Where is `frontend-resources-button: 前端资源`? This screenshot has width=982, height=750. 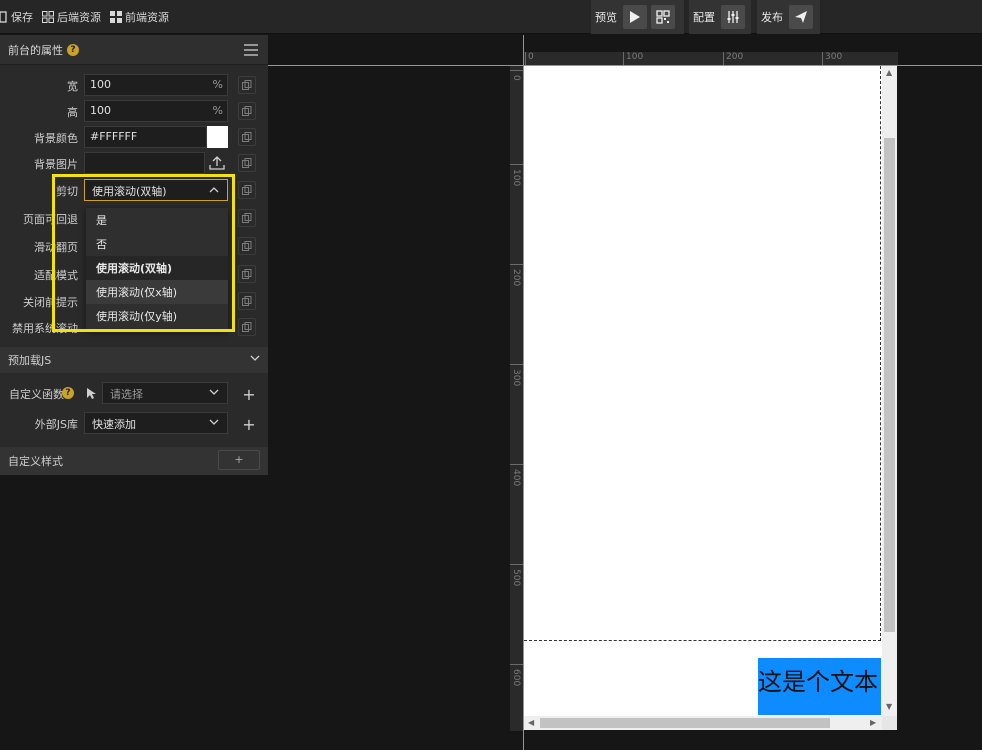 frontend-resources-button: 前端资源 is located at coordinates (139, 17).